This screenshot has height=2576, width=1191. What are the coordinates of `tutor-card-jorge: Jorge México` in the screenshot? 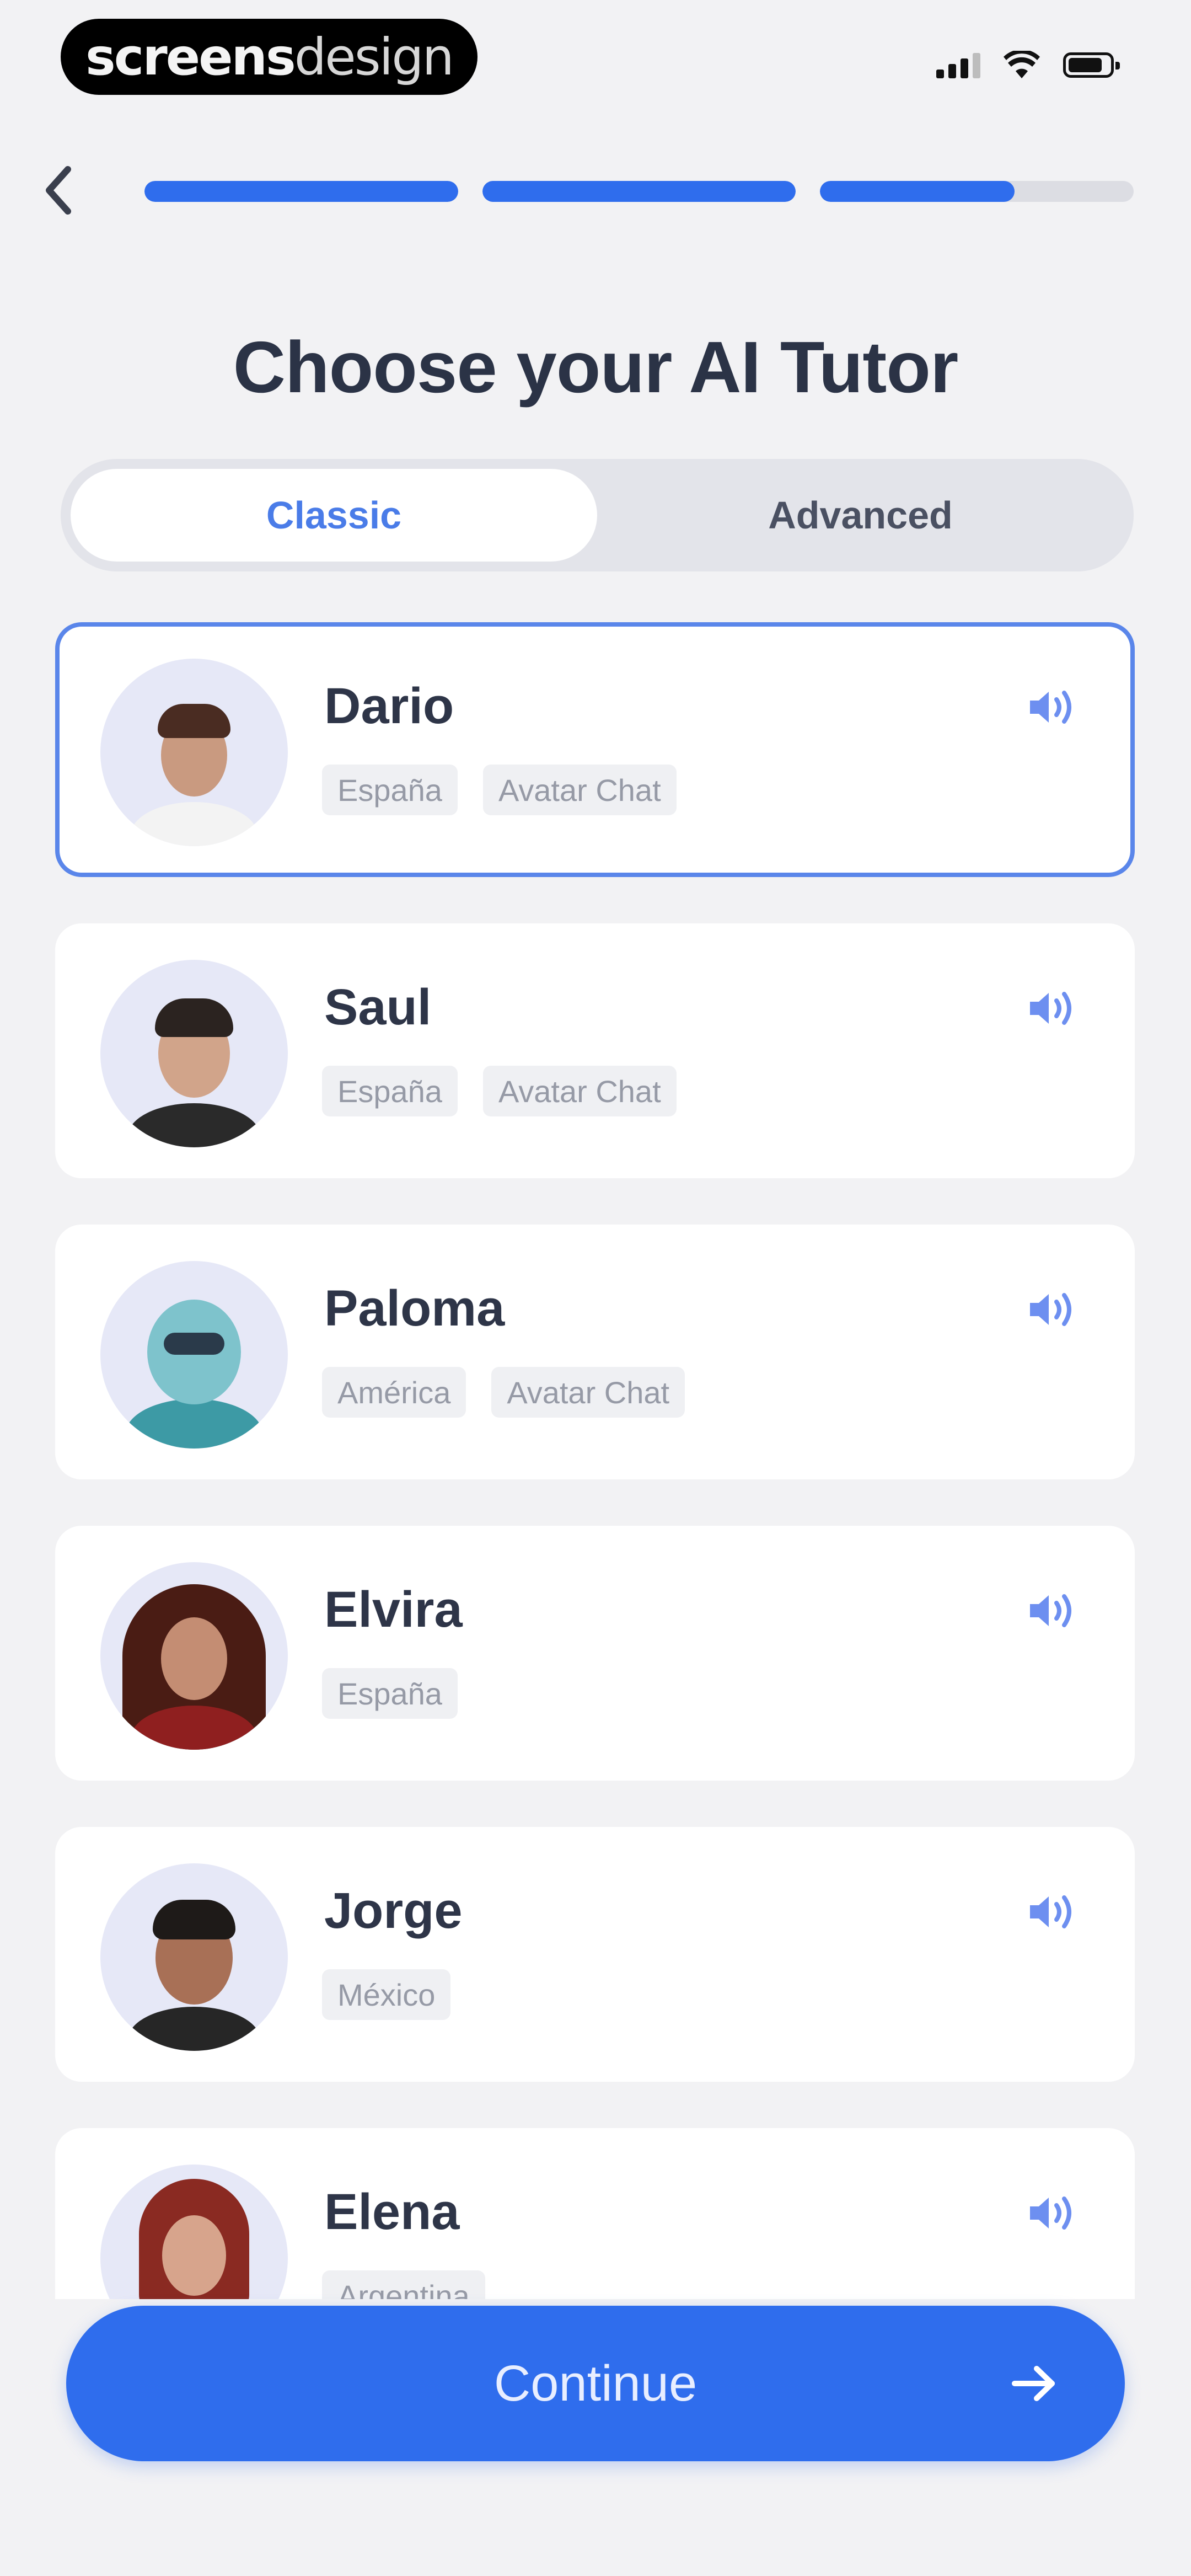 It's located at (595, 1954).